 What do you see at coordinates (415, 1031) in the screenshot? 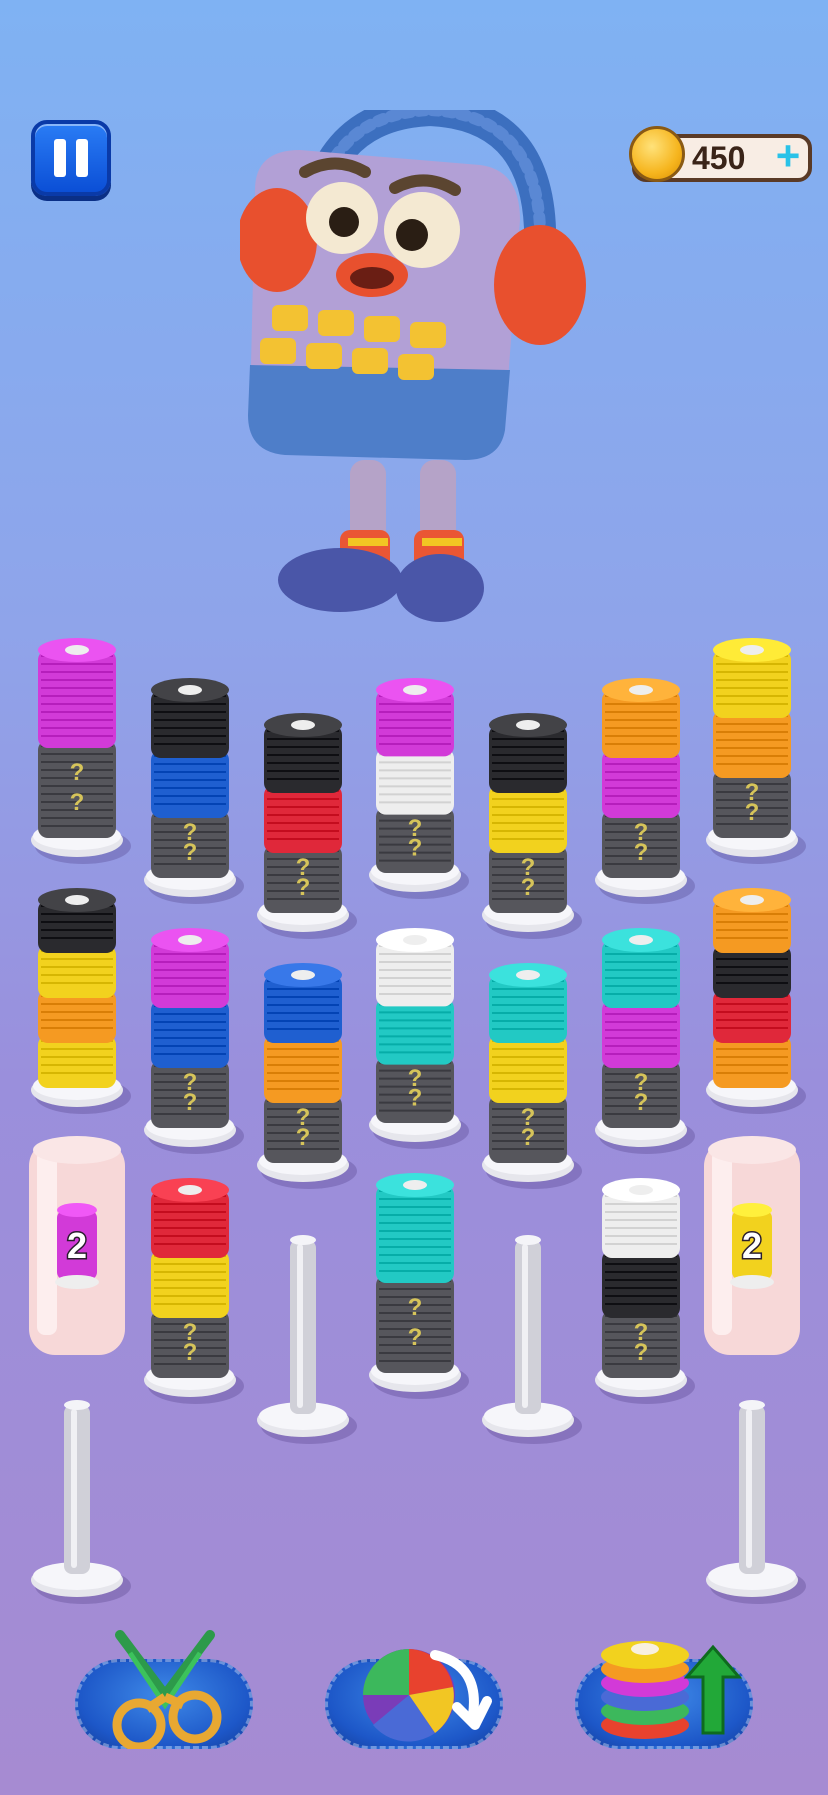
I see `yarn-band-cyan` at bounding box center [415, 1031].